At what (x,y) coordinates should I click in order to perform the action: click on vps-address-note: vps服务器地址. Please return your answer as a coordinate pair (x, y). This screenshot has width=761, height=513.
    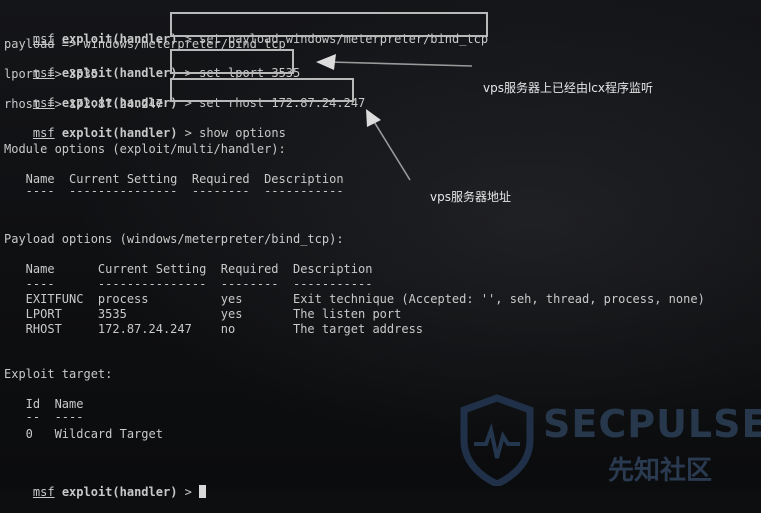
    Looking at the image, I should click on (470, 197).